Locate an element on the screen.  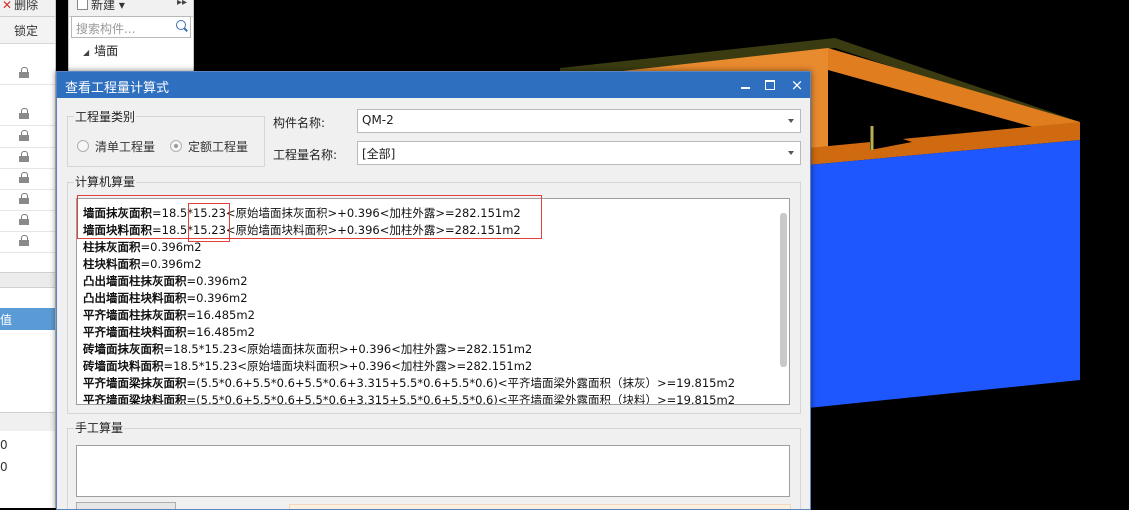
formula-line: 柱抹灰面积=0.396m2 is located at coordinates (142, 247).